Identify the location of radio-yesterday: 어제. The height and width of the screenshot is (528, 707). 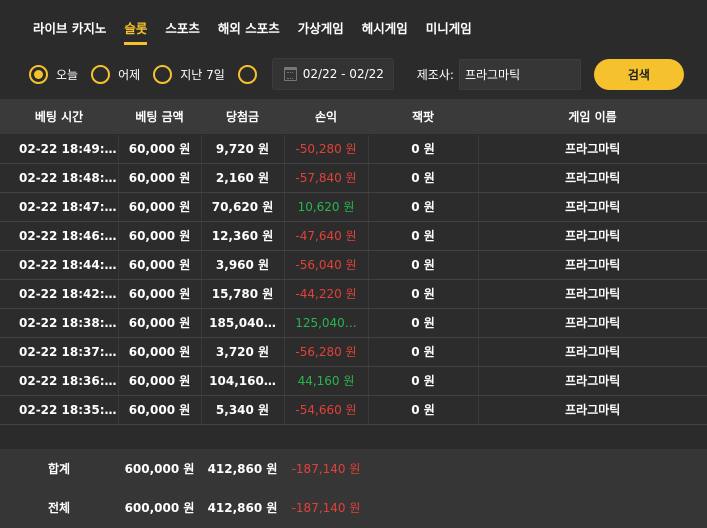
(116, 74).